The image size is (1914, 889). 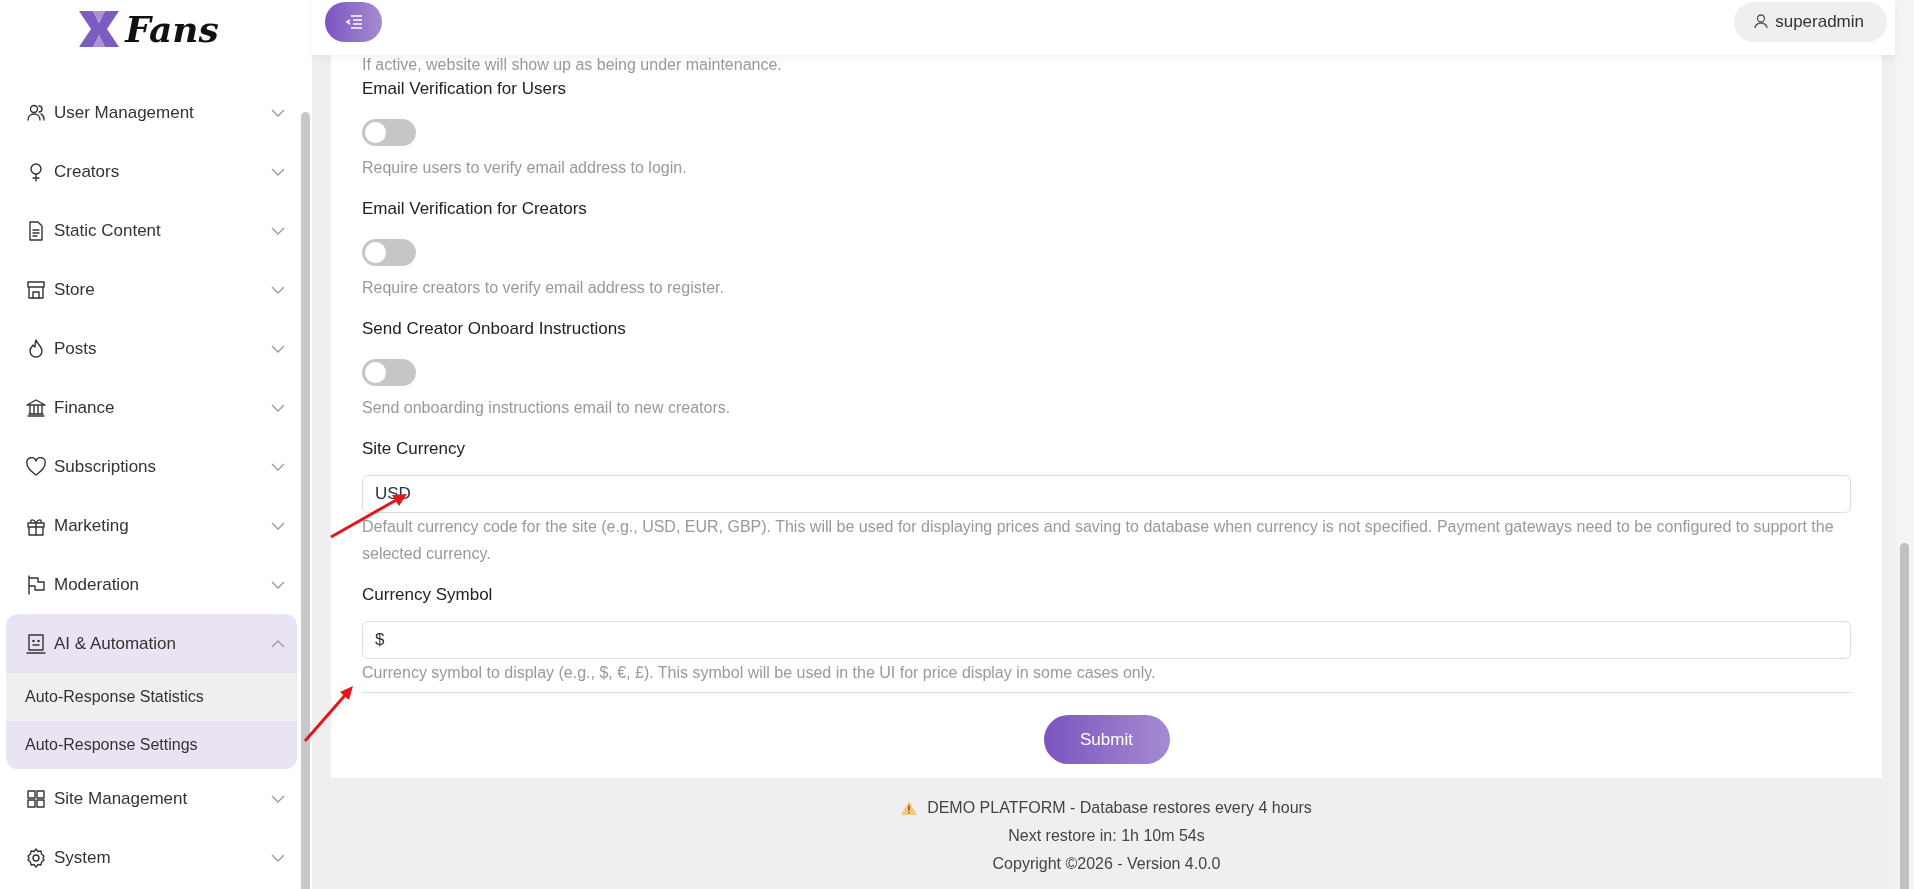 What do you see at coordinates (759, 673) in the screenshot?
I see `help-text: Currency symbol to display (e.g., $, €, £). This symbol will be used in the UI for price display in some cases only.` at bounding box center [759, 673].